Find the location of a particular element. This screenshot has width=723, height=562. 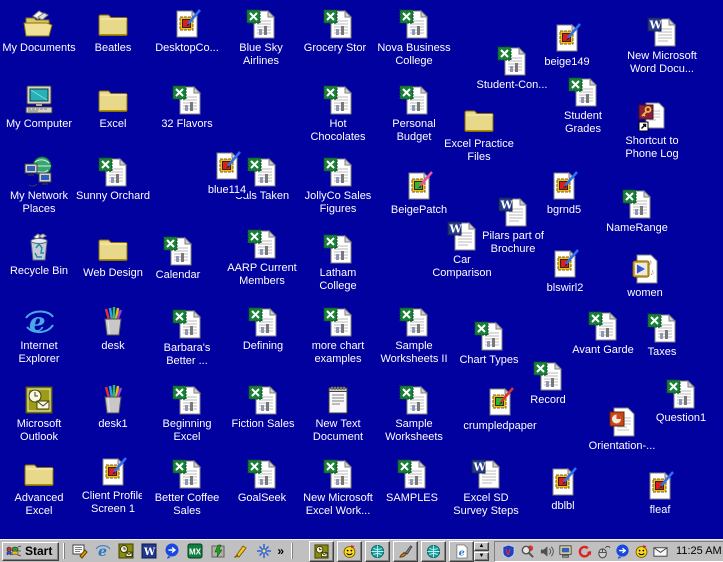

quick-launch-snowflake-tool-icon is located at coordinates (263, 551).